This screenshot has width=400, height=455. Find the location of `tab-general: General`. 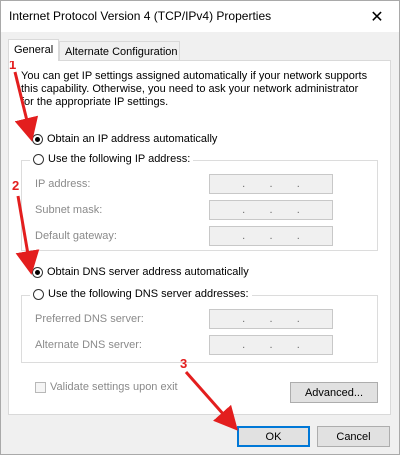

tab-general: General is located at coordinates (33, 50).